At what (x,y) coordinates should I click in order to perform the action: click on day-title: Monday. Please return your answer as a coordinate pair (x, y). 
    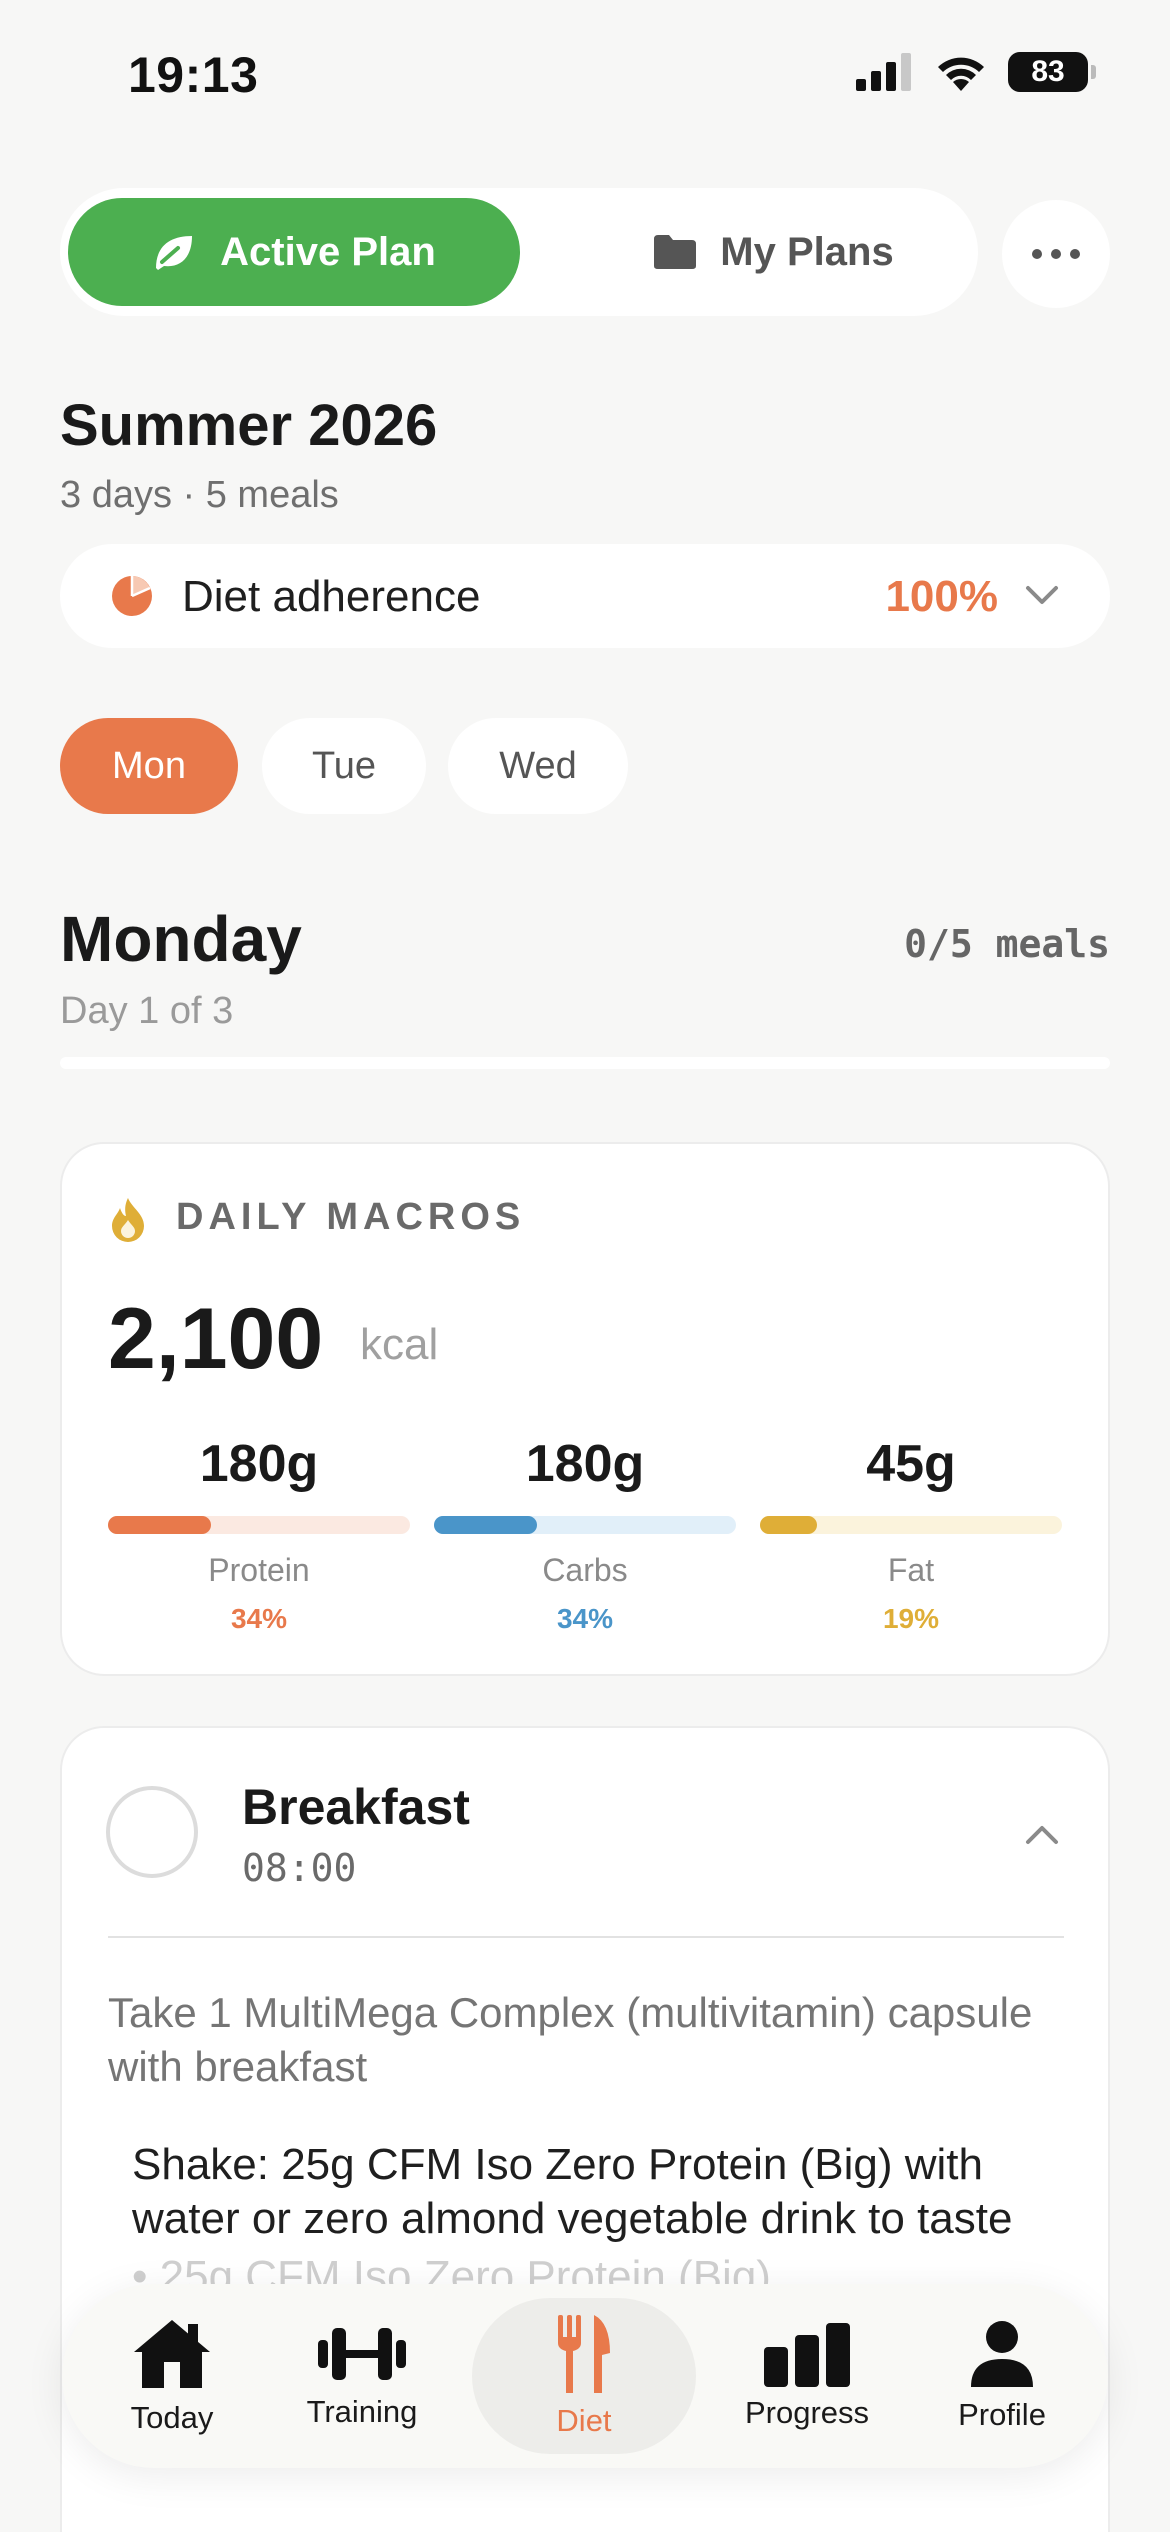
    Looking at the image, I should click on (181, 939).